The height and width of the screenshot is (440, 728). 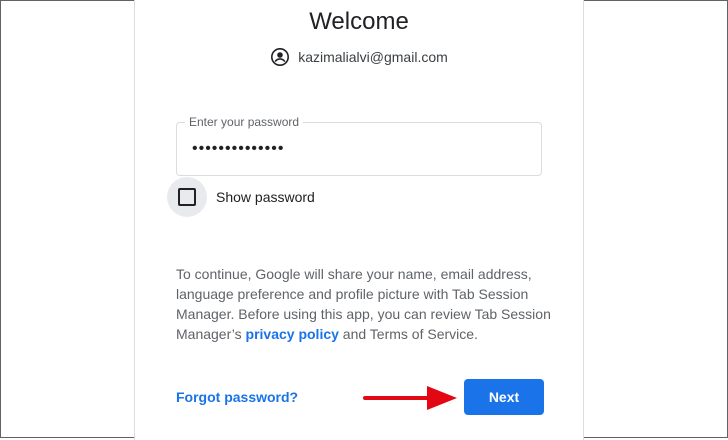 What do you see at coordinates (280, 57) in the screenshot?
I see `account-circle-icon` at bounding box center [280, 57].